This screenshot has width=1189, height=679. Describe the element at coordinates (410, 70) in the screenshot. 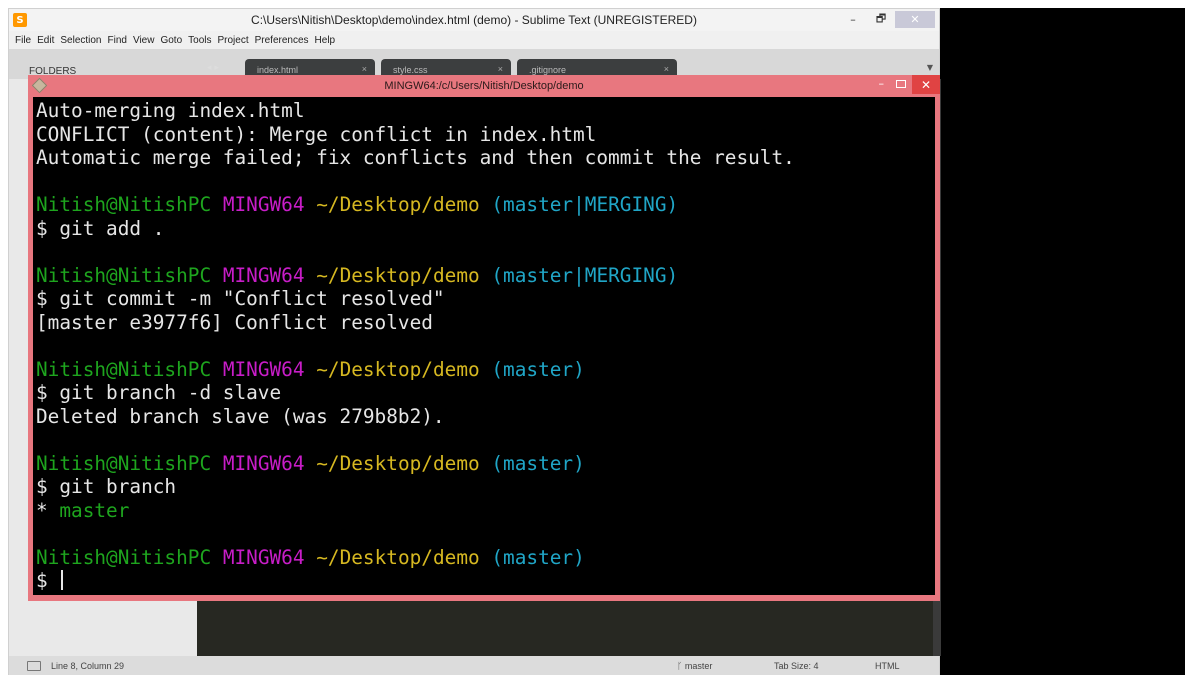

I see `tab-label: style.css` at that location.